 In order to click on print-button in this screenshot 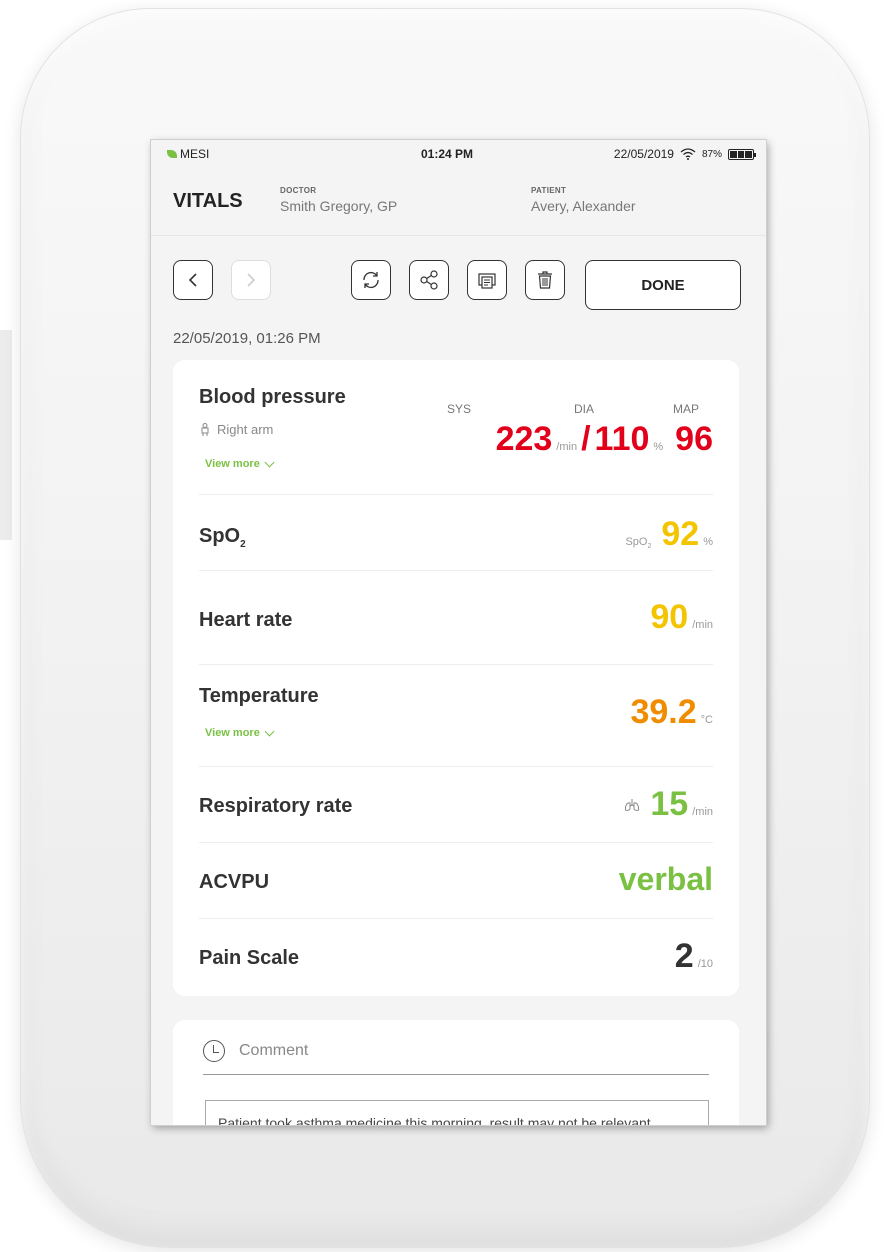, I will do `click(487, 280)`.